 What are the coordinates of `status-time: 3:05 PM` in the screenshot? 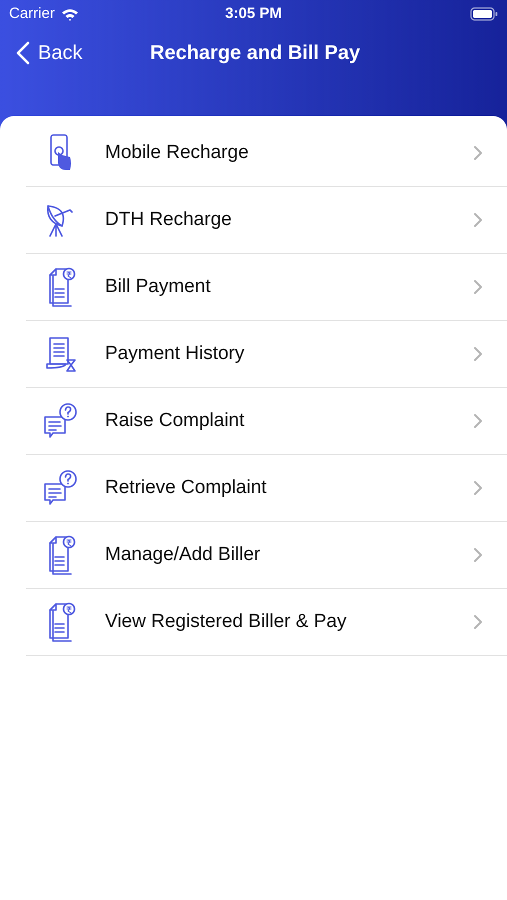 It's located at (253, 14).